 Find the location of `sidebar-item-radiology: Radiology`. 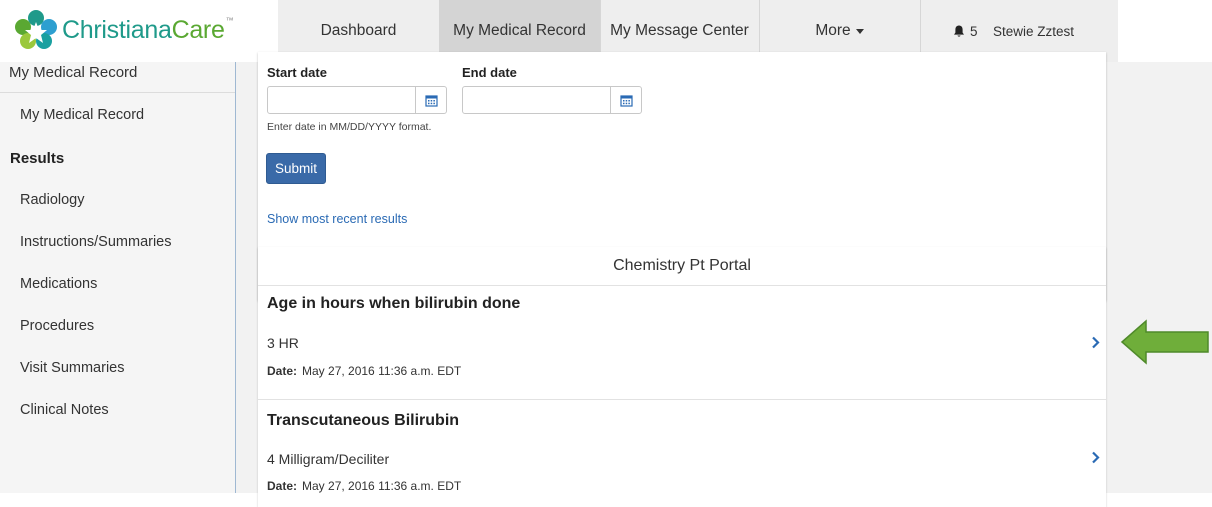

sidebar-item-radiology: Radiology is located at coordinates (52, 200).